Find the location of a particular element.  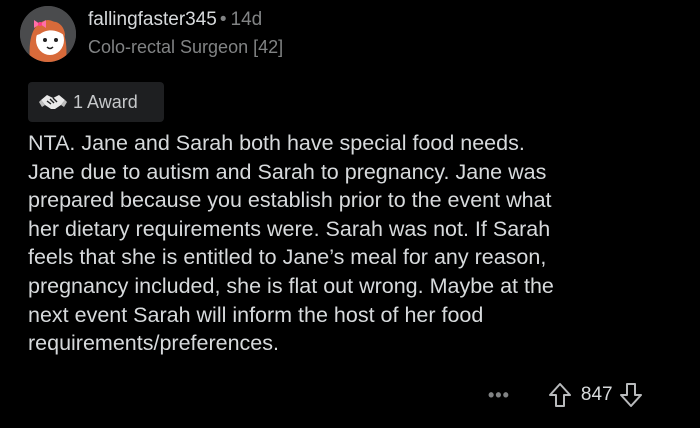

upvote-button is located at coordinates (560, 395).